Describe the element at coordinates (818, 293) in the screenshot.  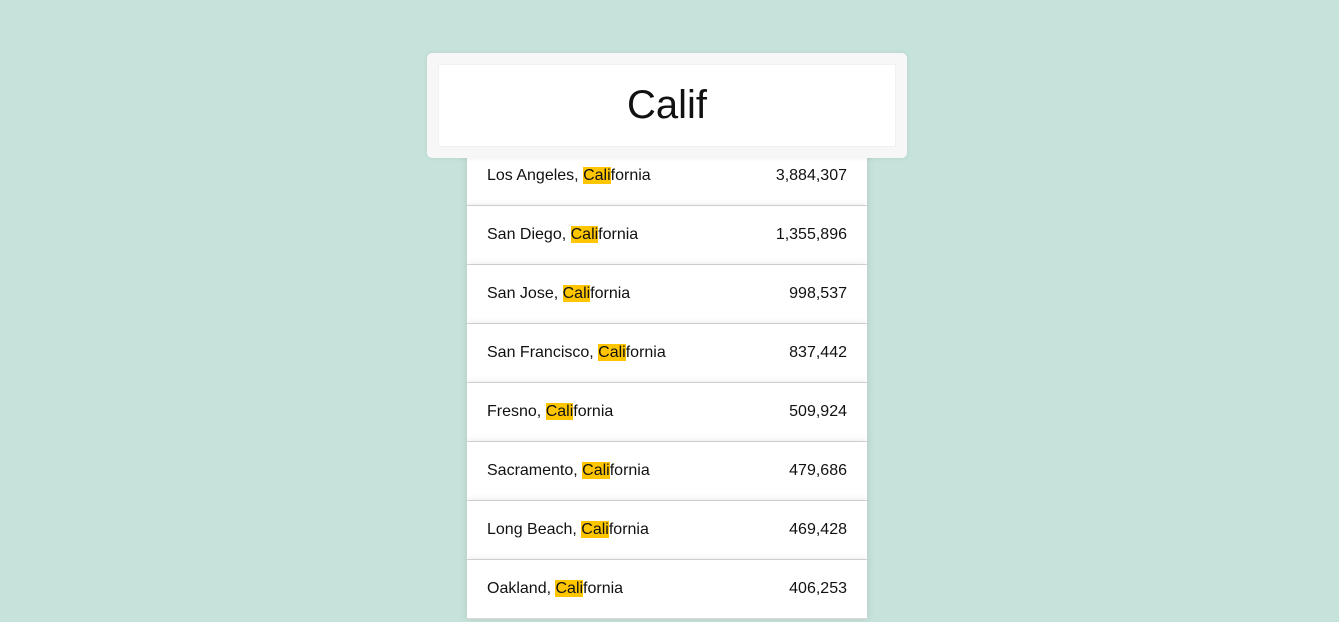
I see `population: 998,537` at that location.